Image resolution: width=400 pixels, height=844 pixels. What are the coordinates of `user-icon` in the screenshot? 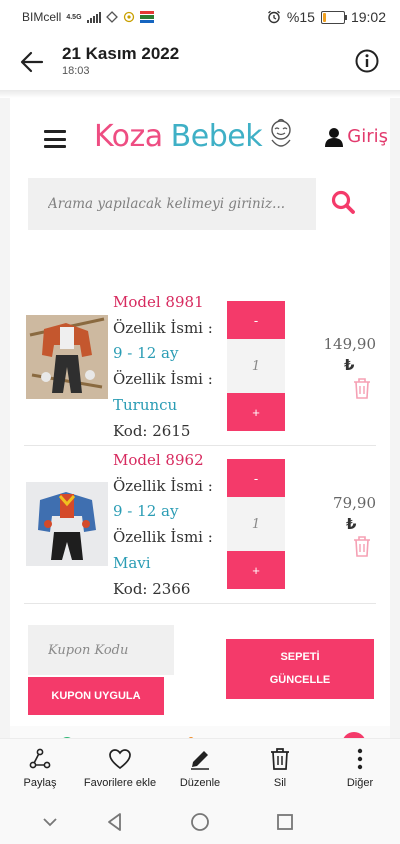 It's located at (334, 137).